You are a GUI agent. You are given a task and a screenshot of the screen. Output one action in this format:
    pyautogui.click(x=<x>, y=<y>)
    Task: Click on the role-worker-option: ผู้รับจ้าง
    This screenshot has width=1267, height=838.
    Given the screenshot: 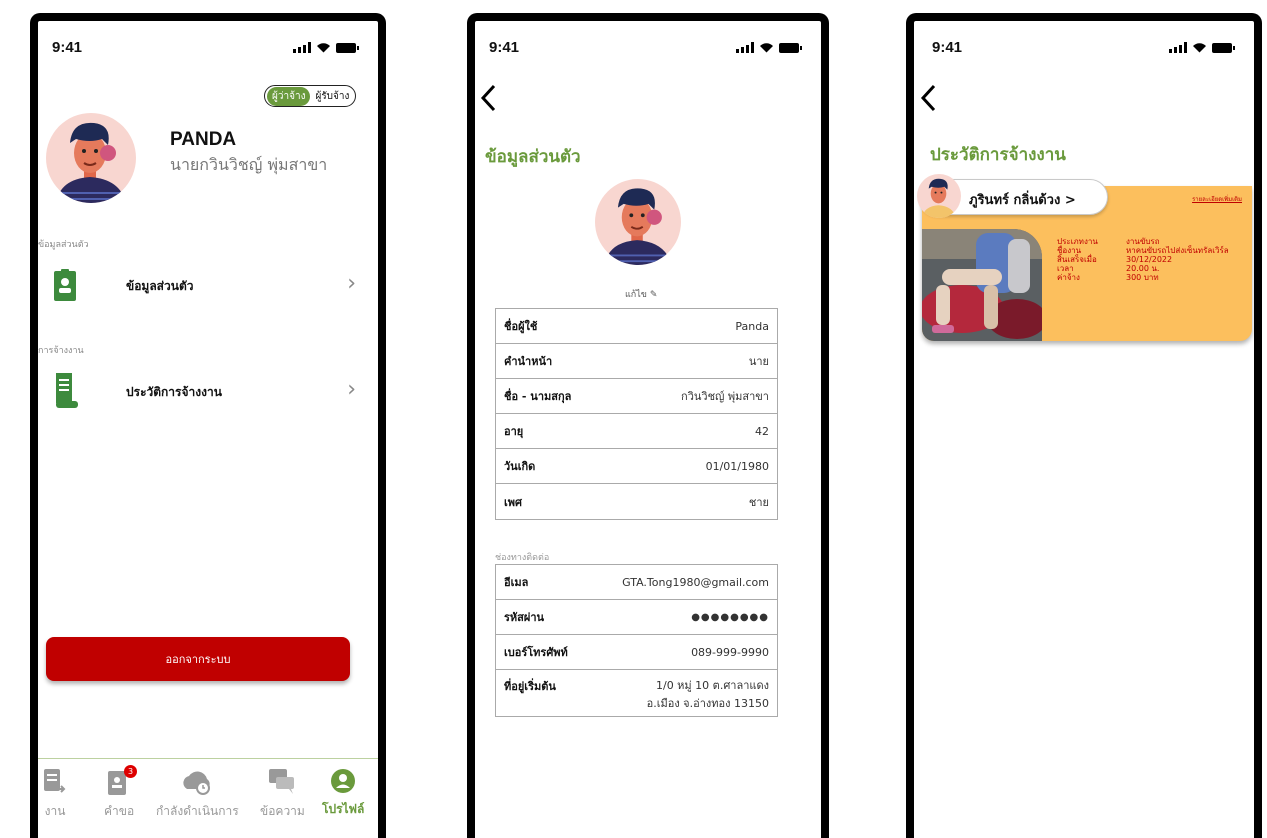 What is the action you would take?
    pyautogui.click(x=332, y=96)
    